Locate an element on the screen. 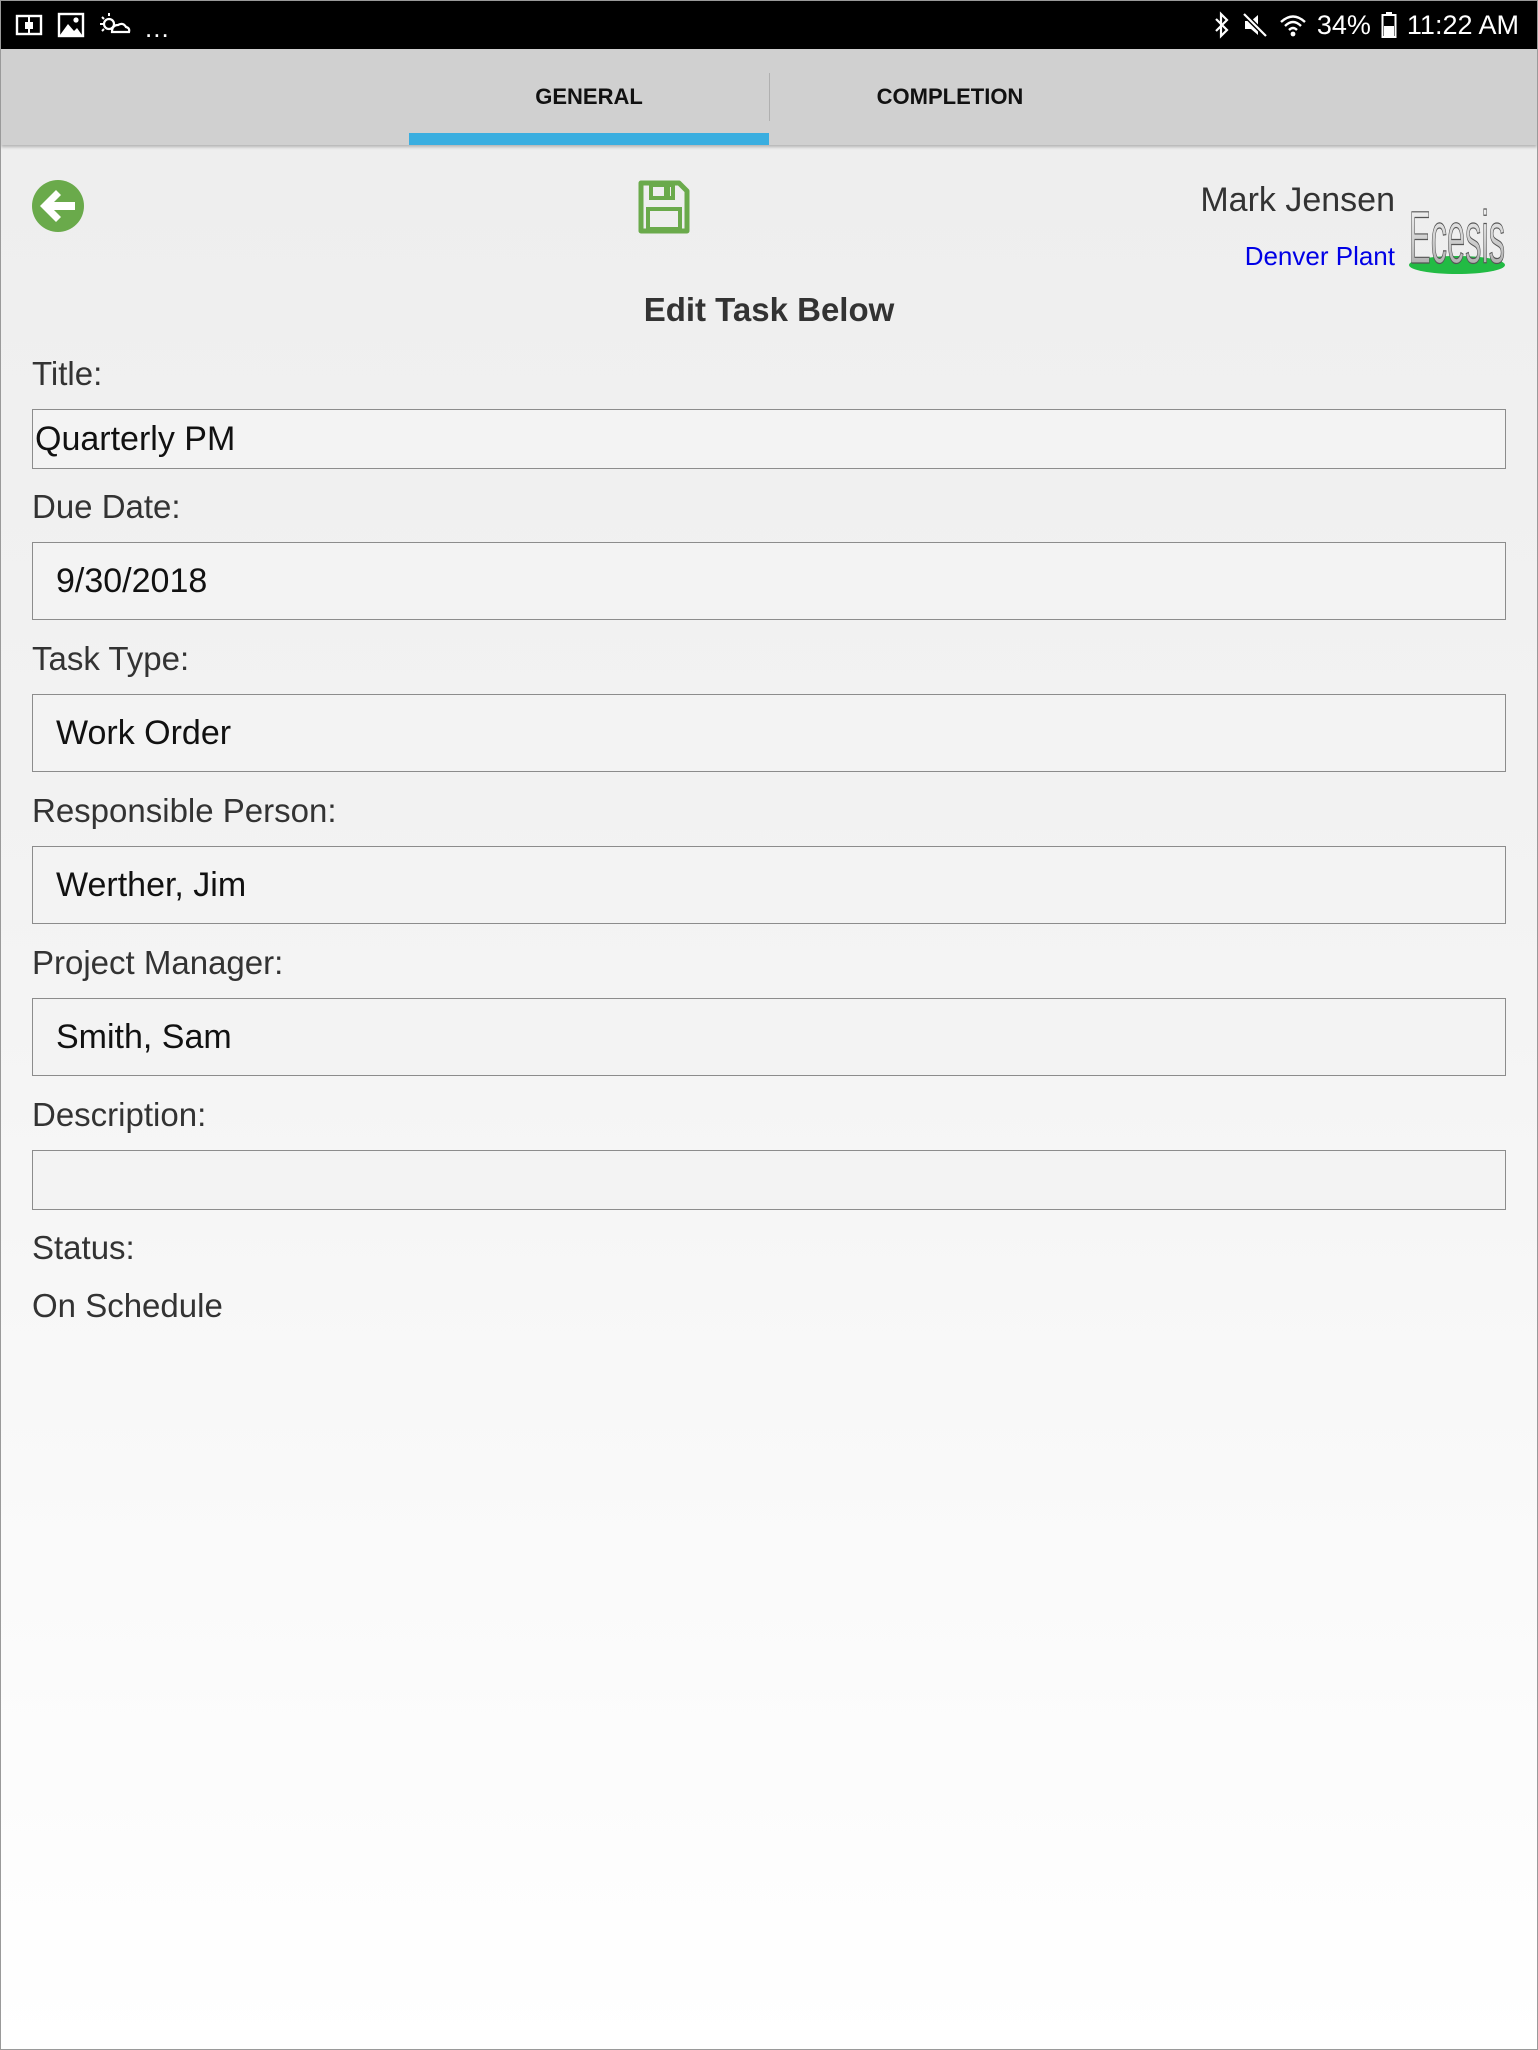 The height and width of the screenshot is (2050, 1538). bluetooth-icon is located at coordinates (1222, 25).